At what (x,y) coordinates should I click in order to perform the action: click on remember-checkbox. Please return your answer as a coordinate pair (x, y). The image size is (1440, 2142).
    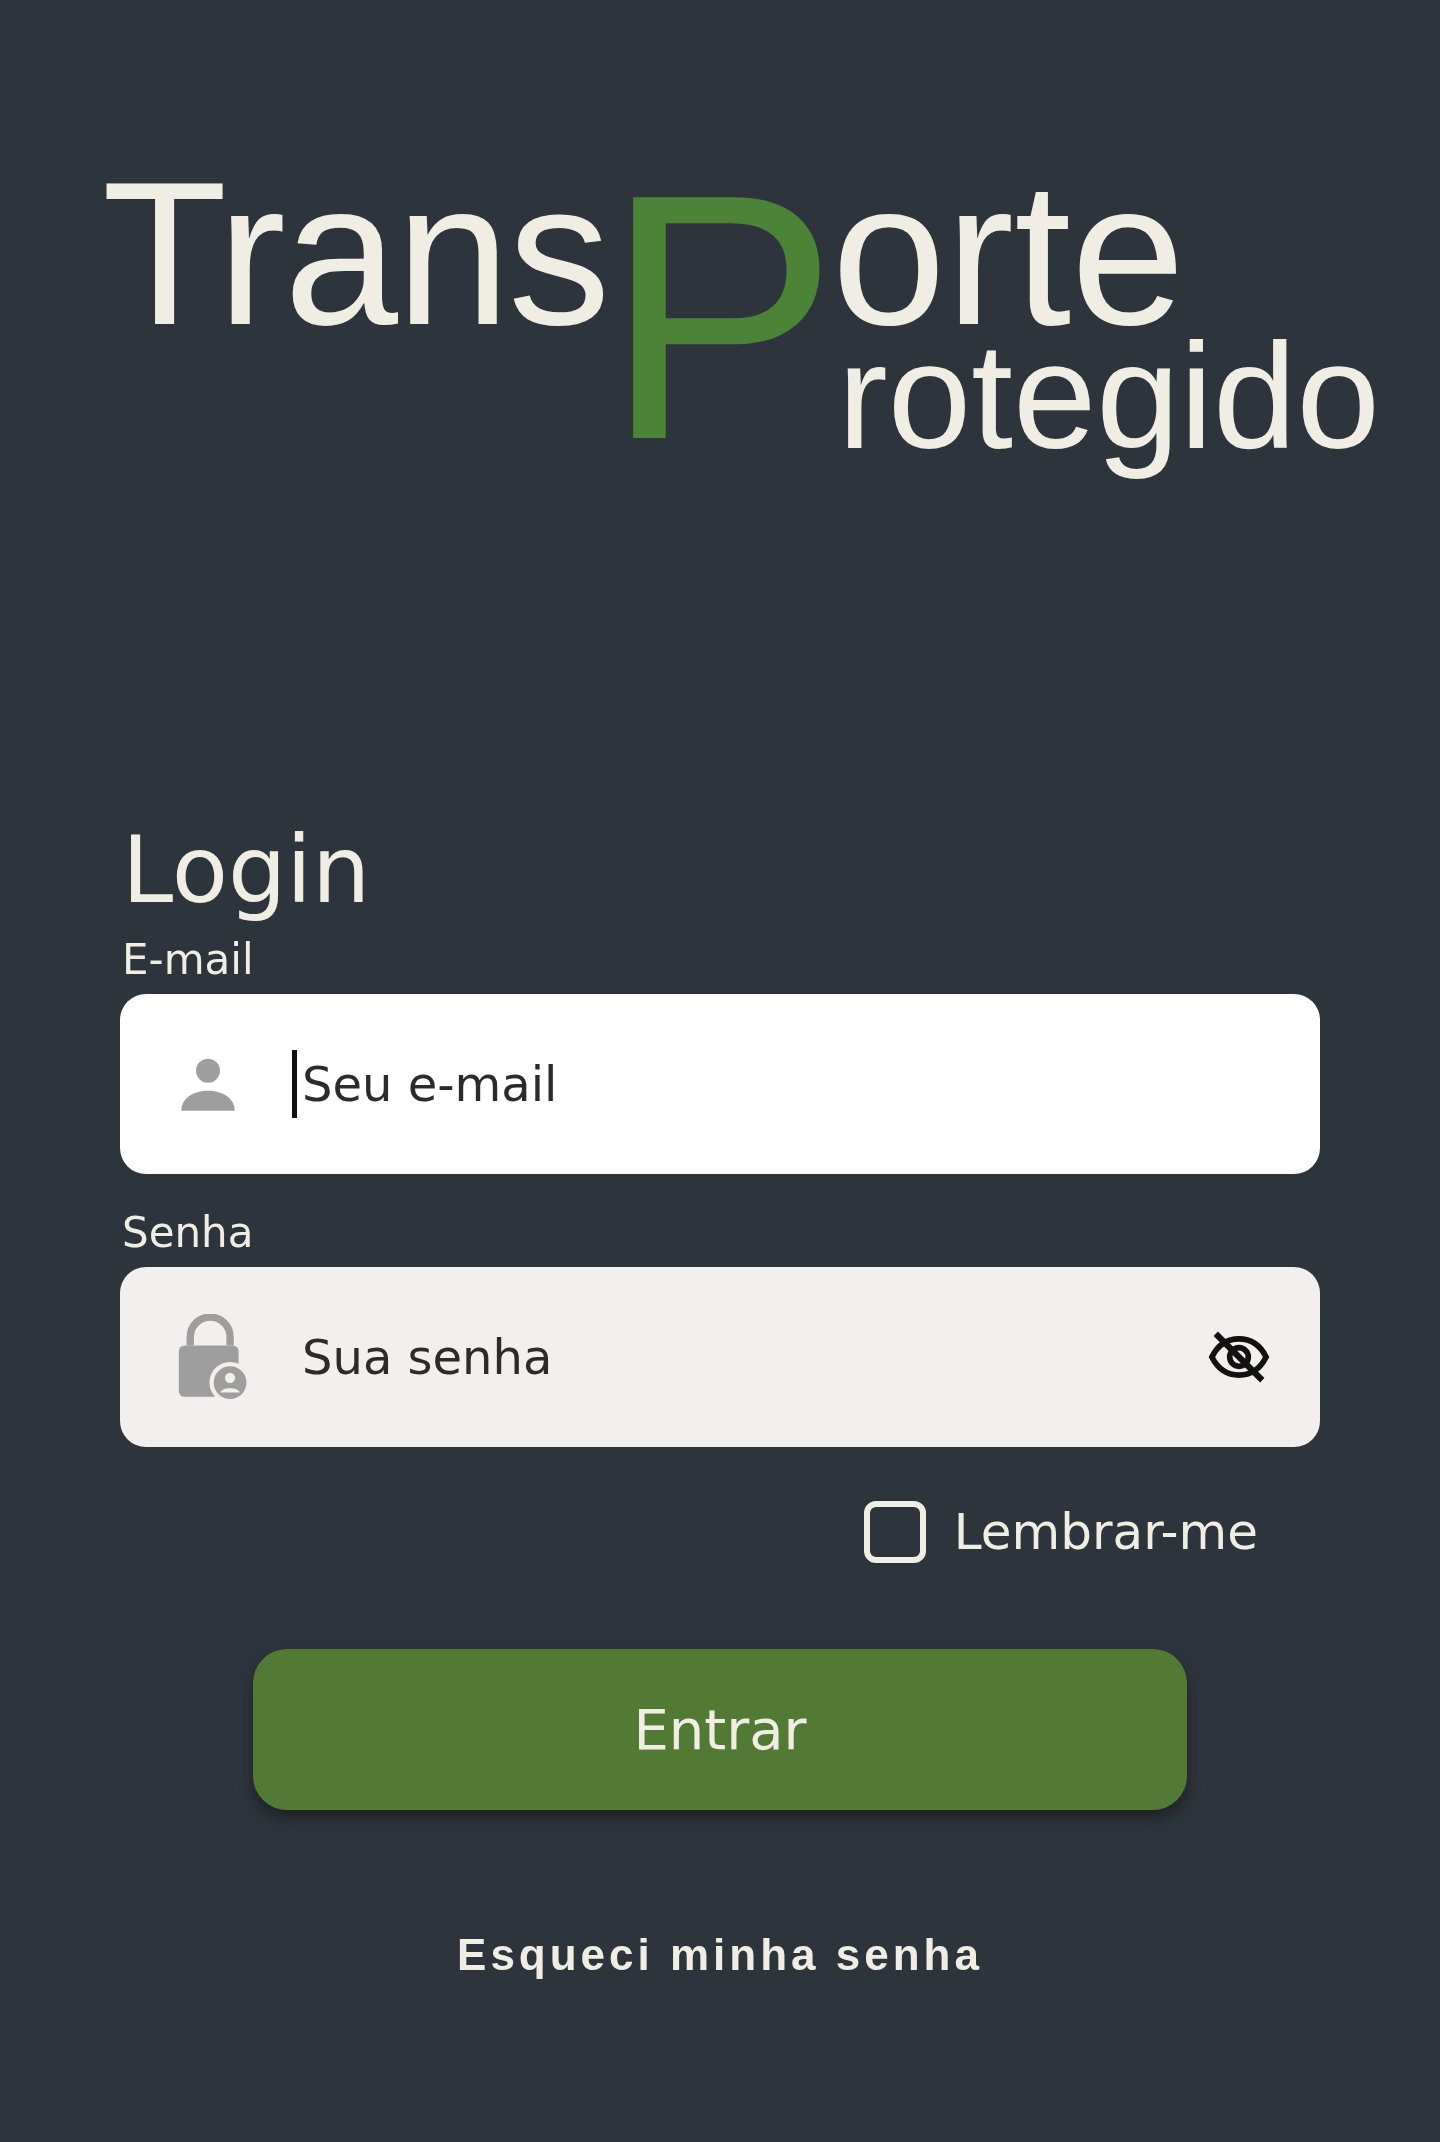
    Looking at the image, I should click on (894, 1532).